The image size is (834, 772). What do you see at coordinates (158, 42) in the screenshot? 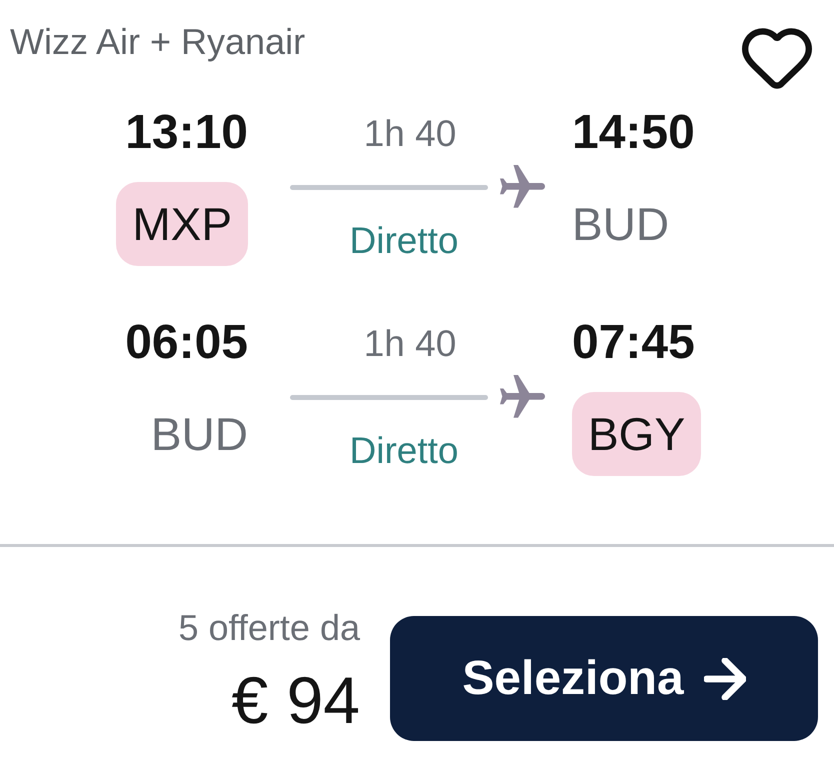
I see `airline-names: Wizz Air + Ryanair` at bounding box center [158, 42].